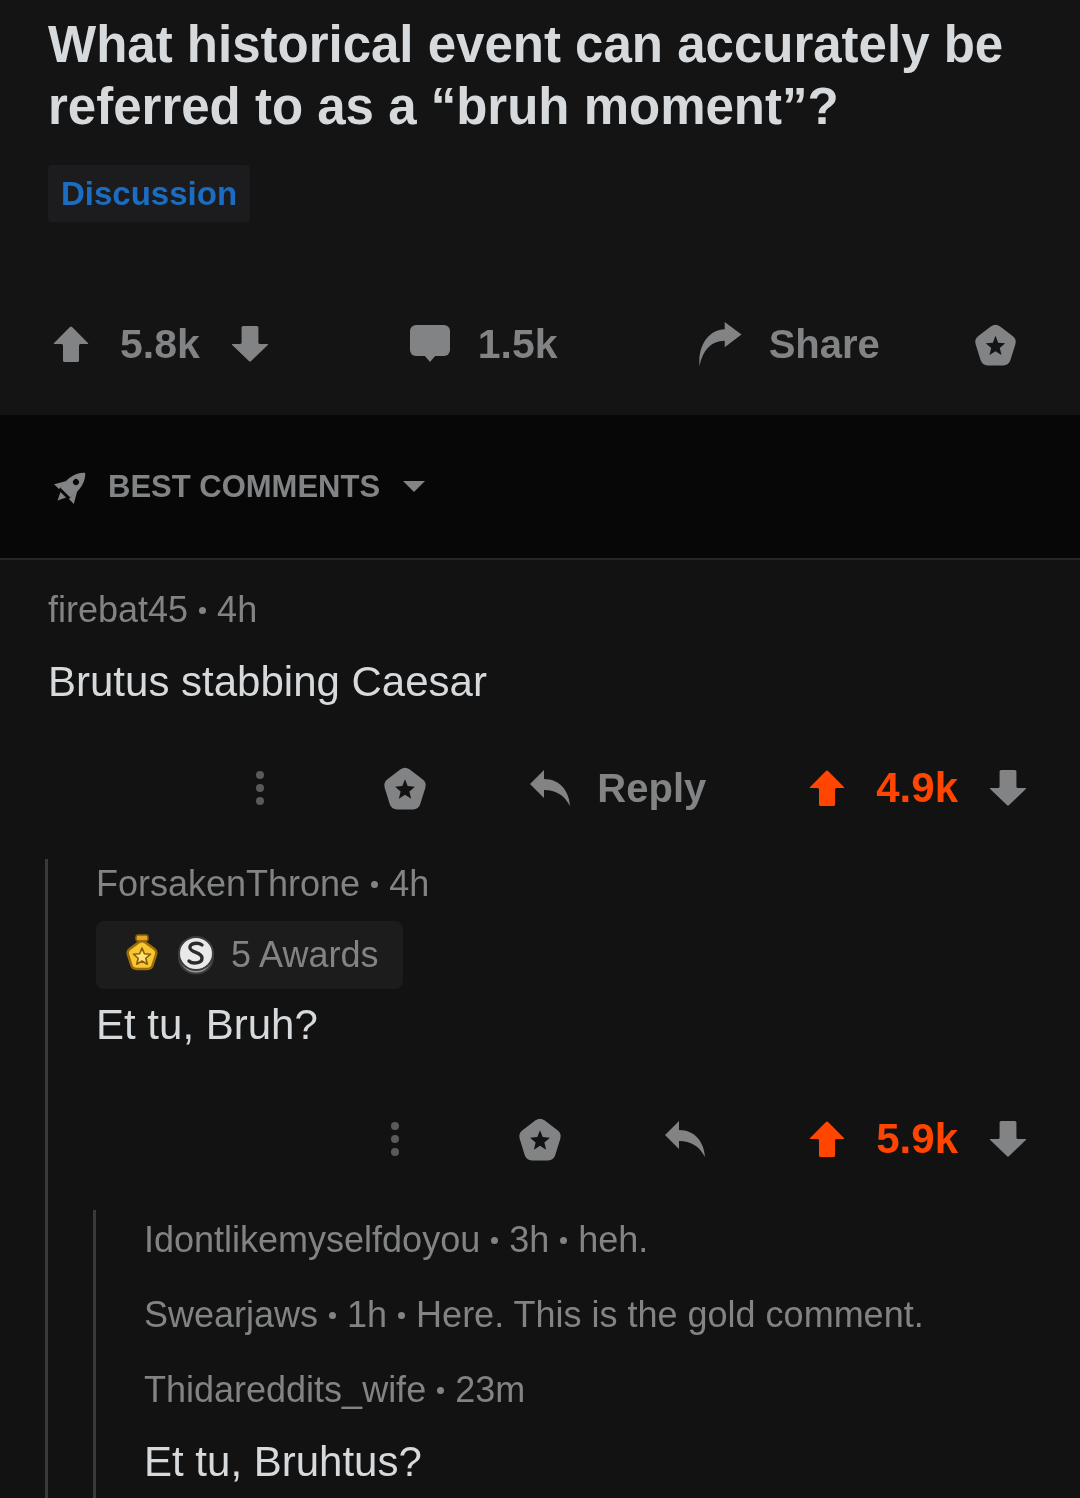 This screenshot has height=1498, width=1080. I want to click on username: firebat45, so click(118, 610).